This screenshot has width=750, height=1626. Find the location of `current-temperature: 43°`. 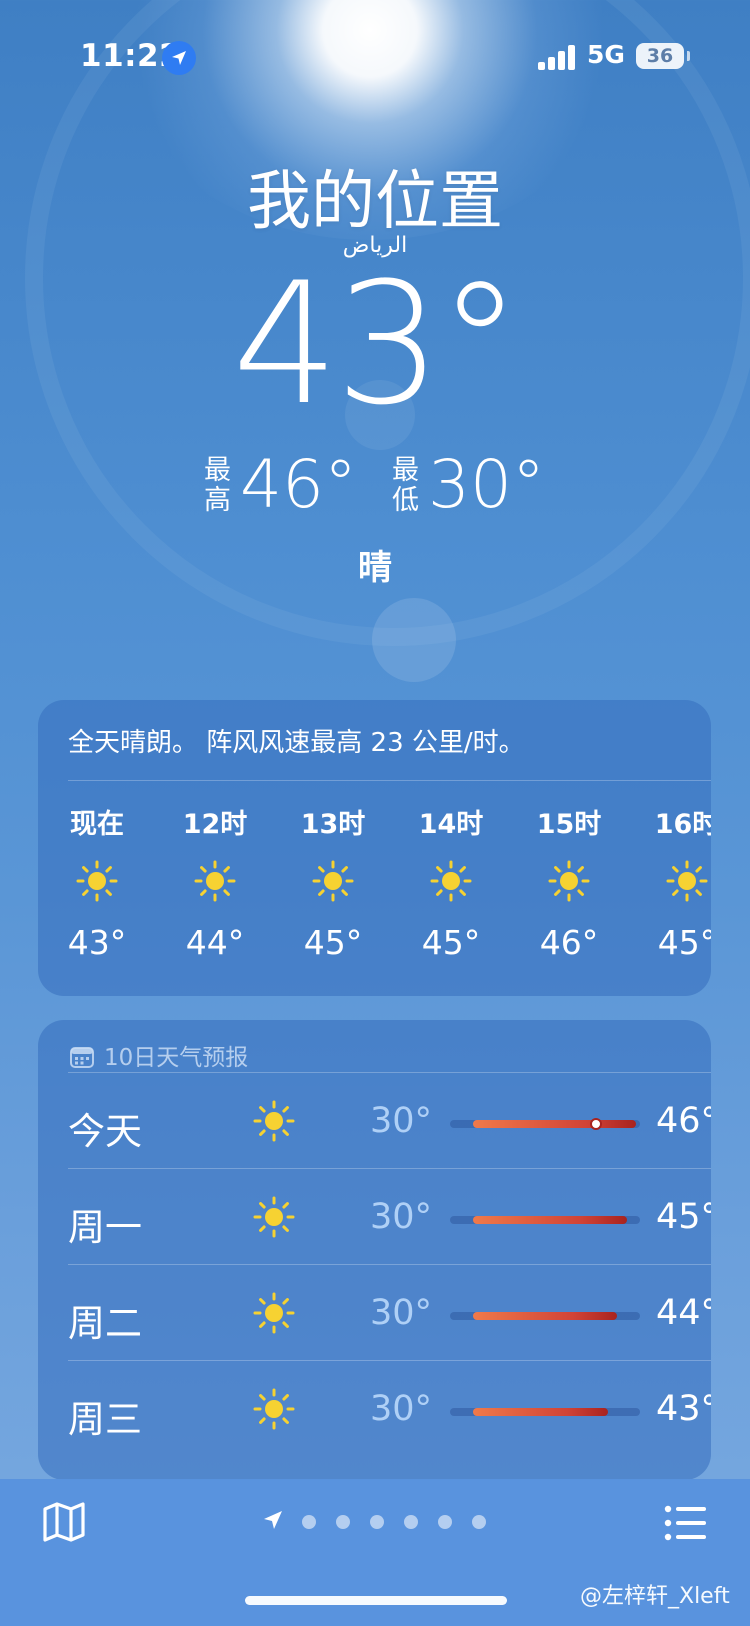

current-temperature: 43° is located at coordinates (377, 344).